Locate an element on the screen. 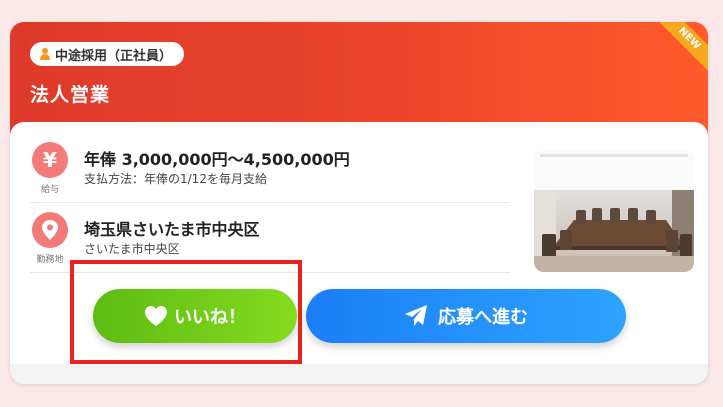 The height and width of the screenshot is (407, 723). employment-type-label: 中途採用（正社員） is located at coordinates (114, 56).